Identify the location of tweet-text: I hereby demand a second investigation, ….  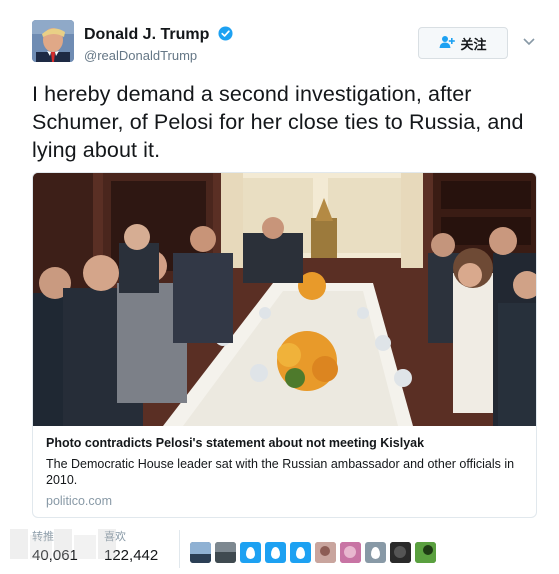
(278, 122).